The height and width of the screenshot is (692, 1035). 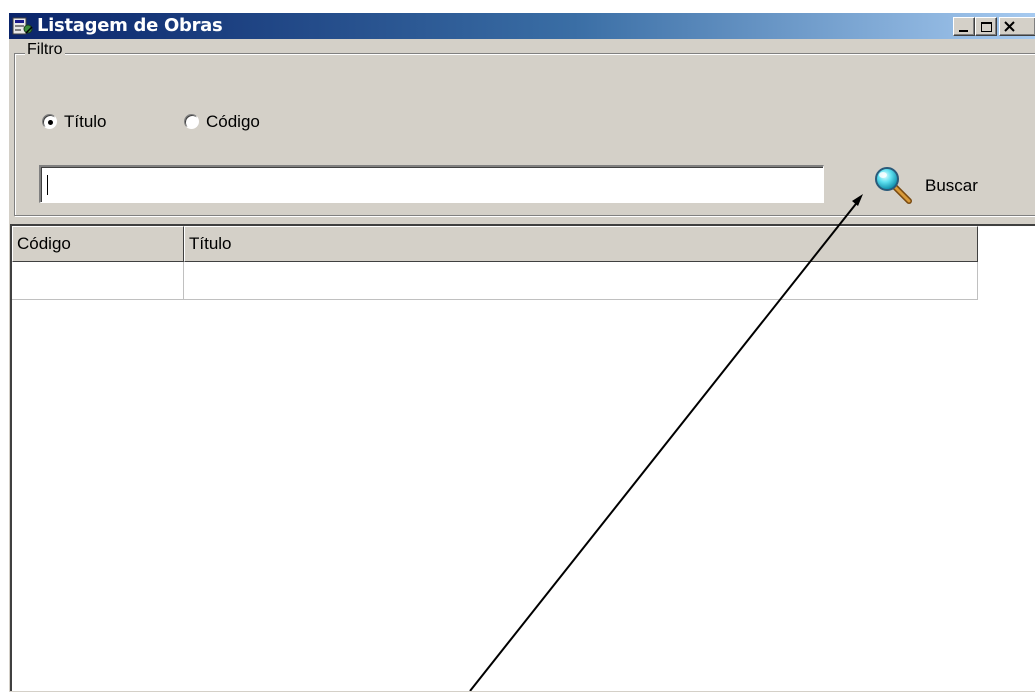 What do you see at coordinates (130, 25) in the screenshot?
I see `window-title: Listagem de Obras` at bounding box center [130, 25].